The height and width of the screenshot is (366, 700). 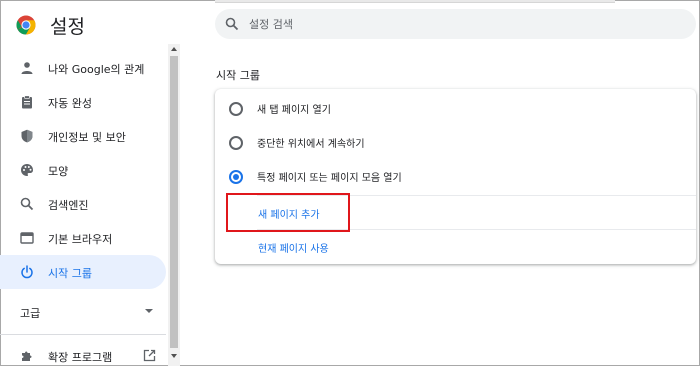 What do you see at coordinates (236, 177) in the screenshot?
I see `radio-button-checked` at bounding box center [236, 177].